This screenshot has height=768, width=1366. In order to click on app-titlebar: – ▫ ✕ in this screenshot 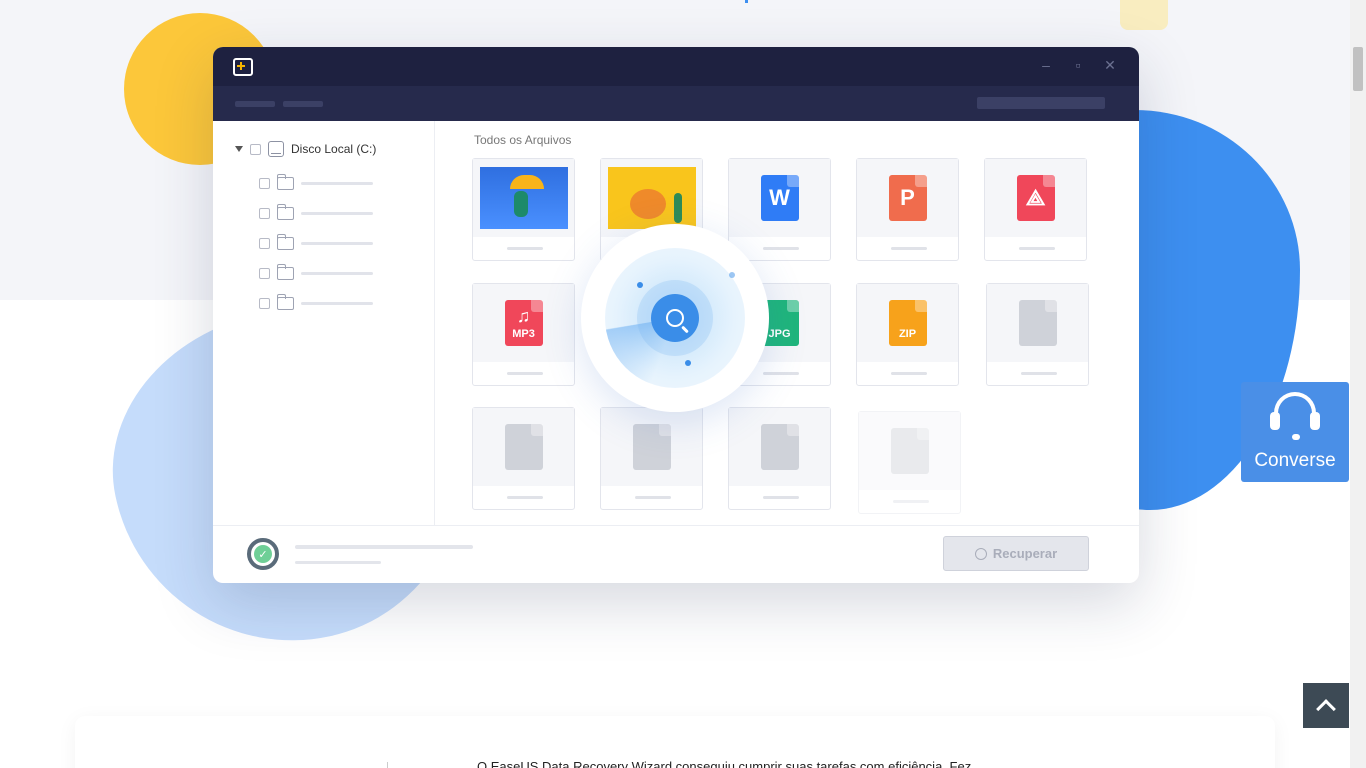, I will do `click(676, 66)`.